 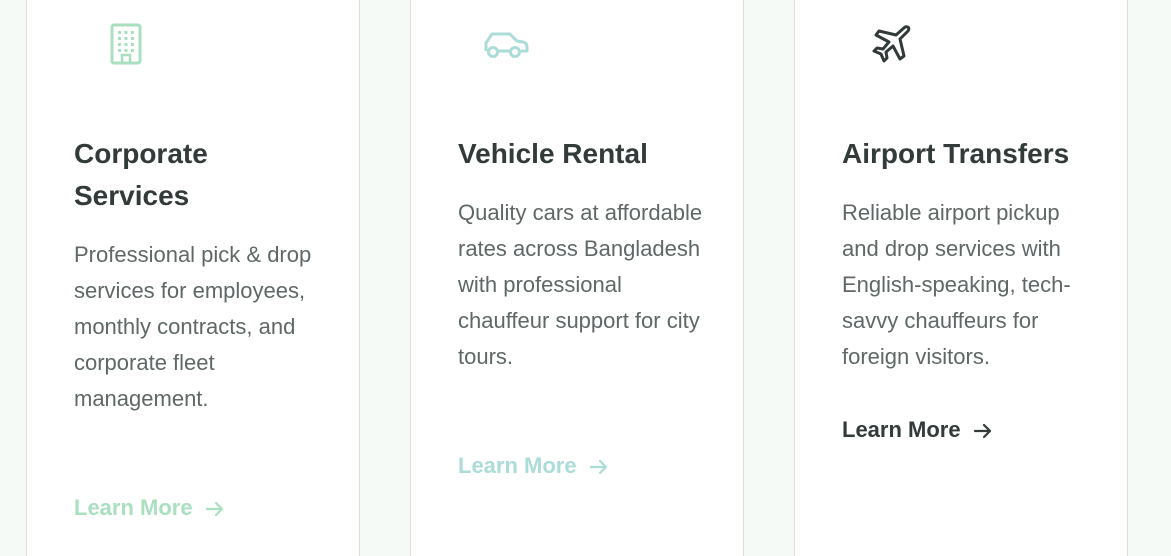 What do you see at coordinates (890, 44) in the screenshot?
I see `airplane-icon` at bounding box center [890, 44].